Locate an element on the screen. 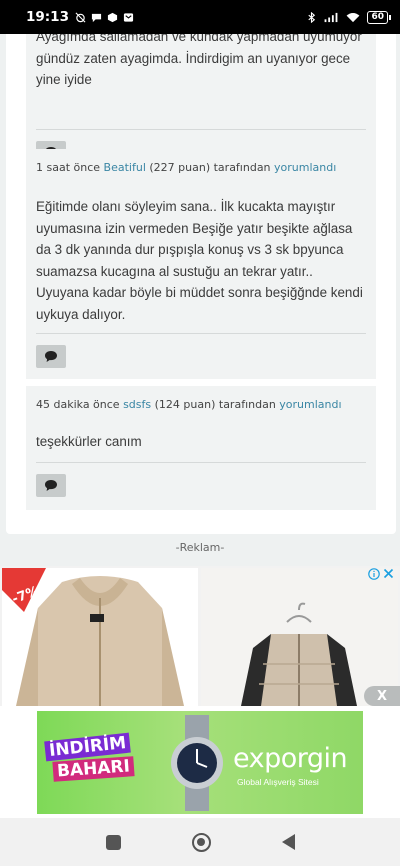  comment-user-link: Beatiful is located at coordinates (125, 167).